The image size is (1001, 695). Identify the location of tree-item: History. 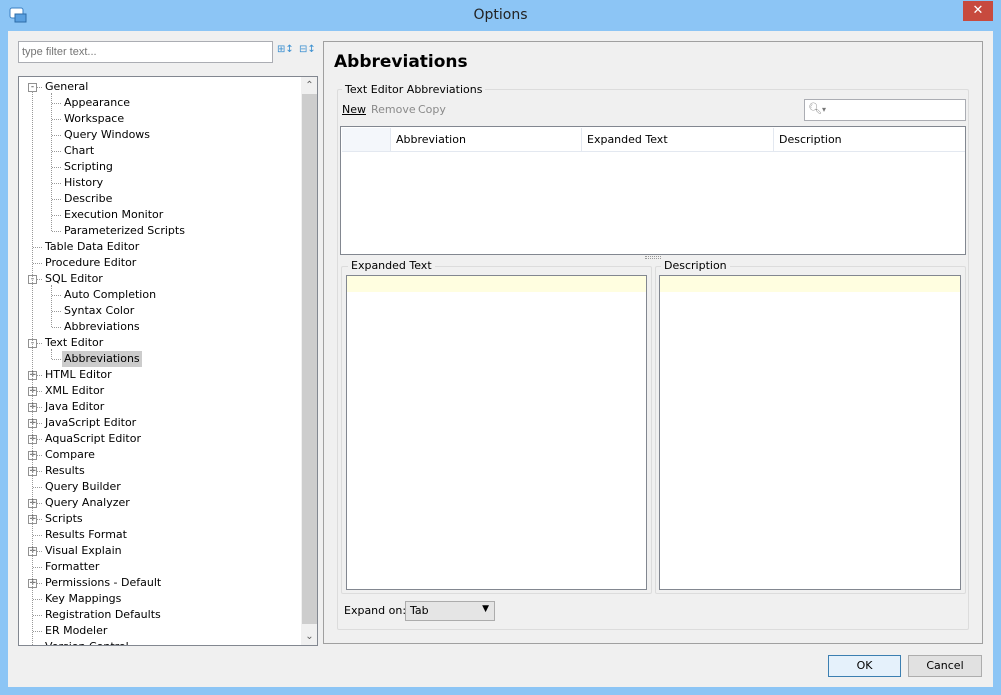
(83, 183).